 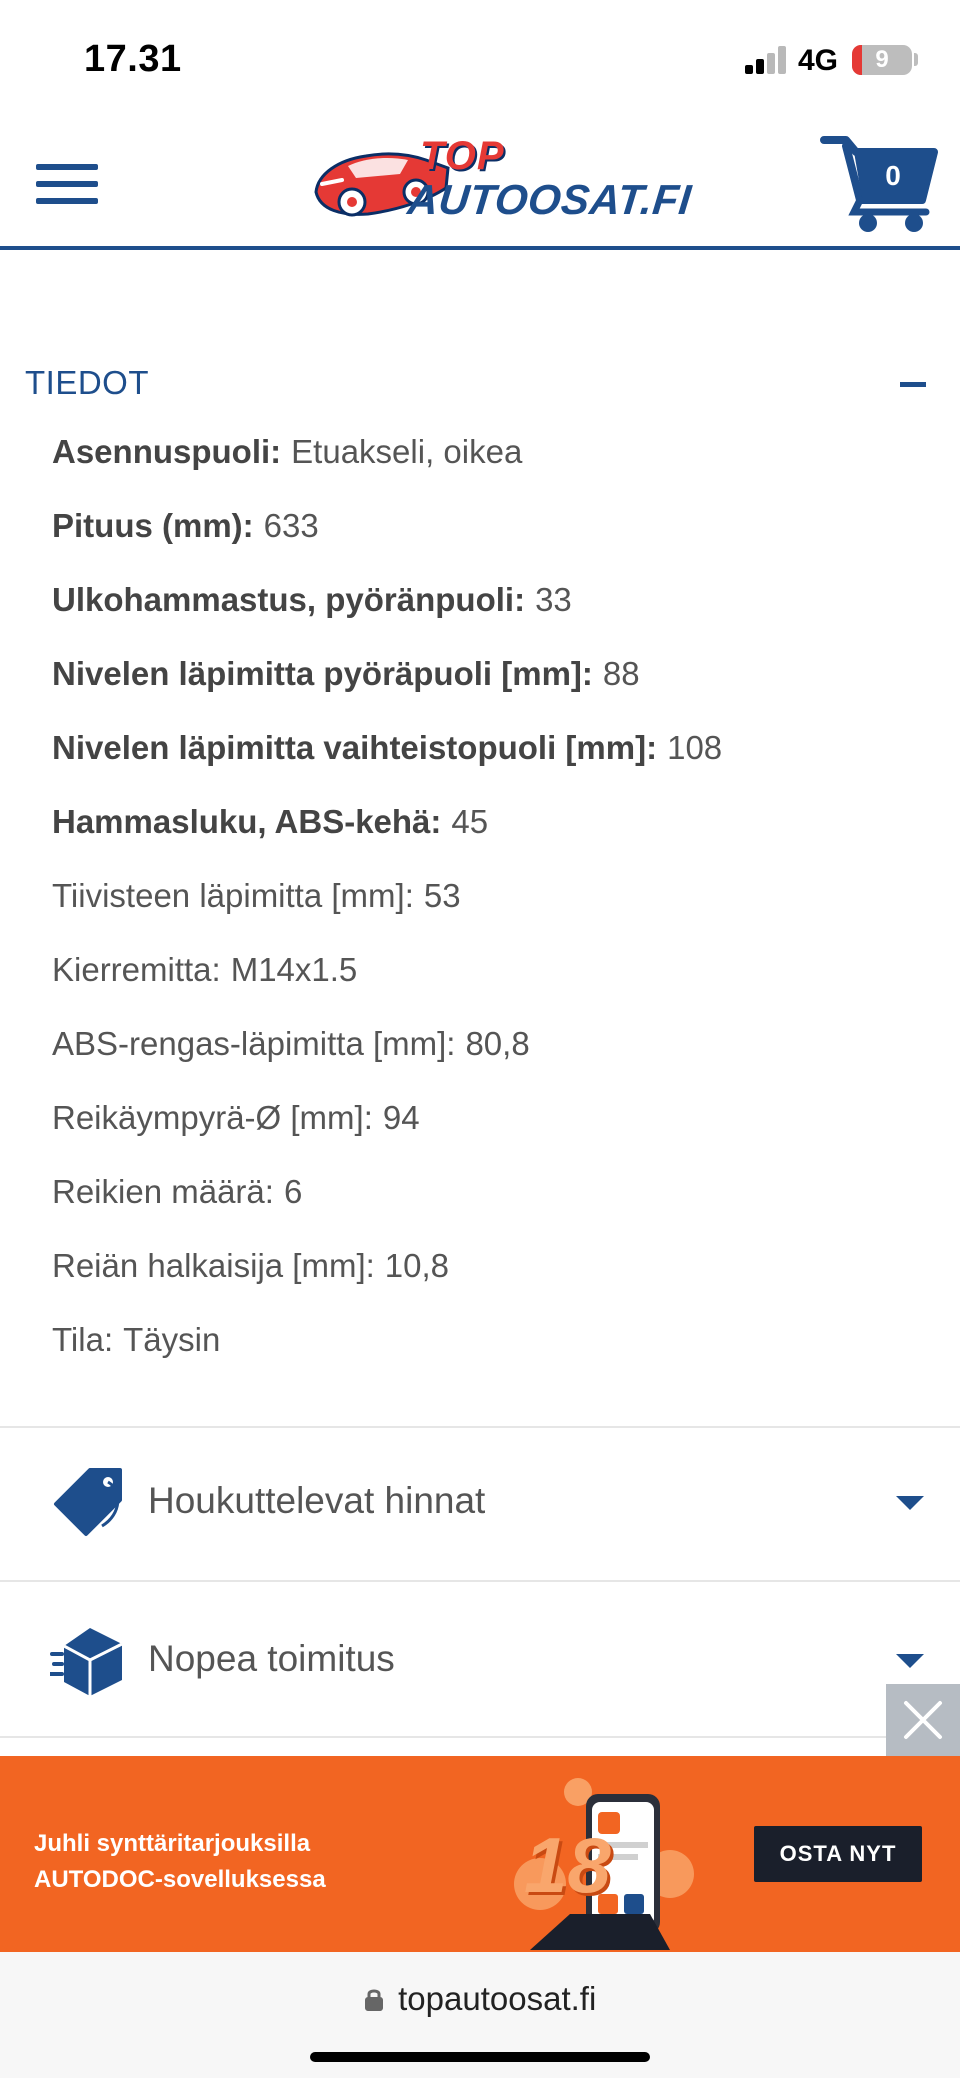 What do you see at coordinates (289, 599) in the screenshot?
I see `spec-label: Ulkohammastus, pyöränpuoli:` at bounding box center [289, 599].